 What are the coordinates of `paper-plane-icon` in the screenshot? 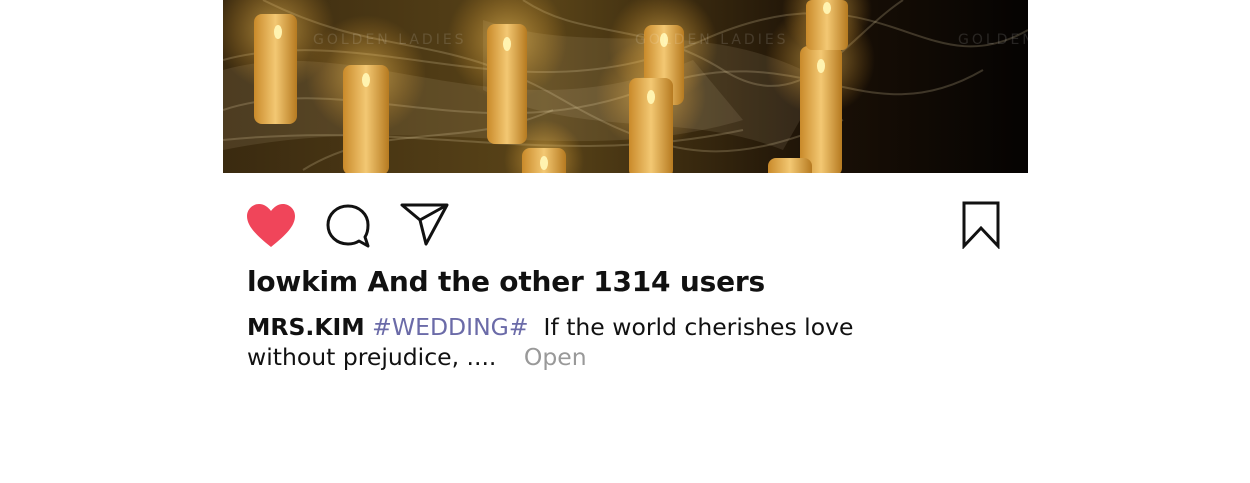 It's located at (425, 224).